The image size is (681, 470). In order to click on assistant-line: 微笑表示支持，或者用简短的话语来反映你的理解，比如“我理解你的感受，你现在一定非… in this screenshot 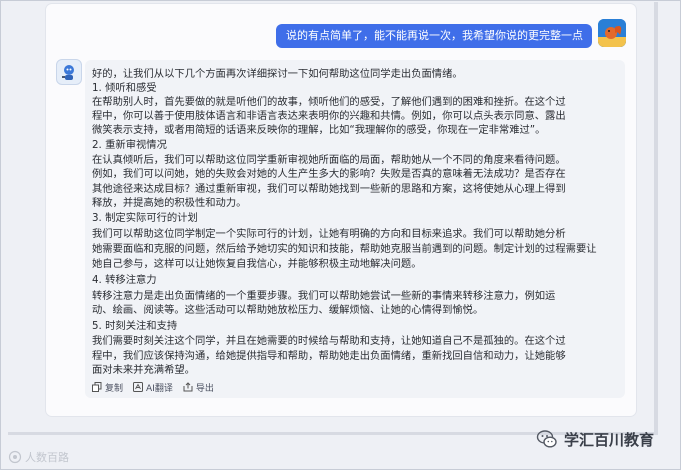, I will do `click(319, 130)`.